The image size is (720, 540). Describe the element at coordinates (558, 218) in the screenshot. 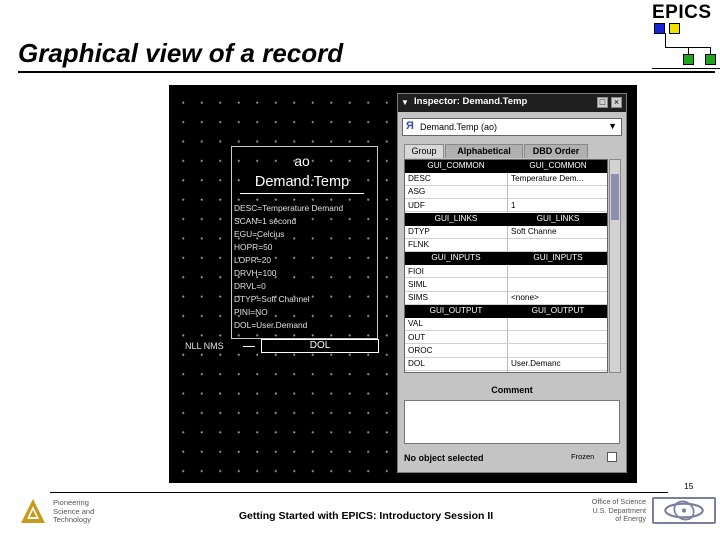

I see `group-value: GUI_LINKS` at that location.